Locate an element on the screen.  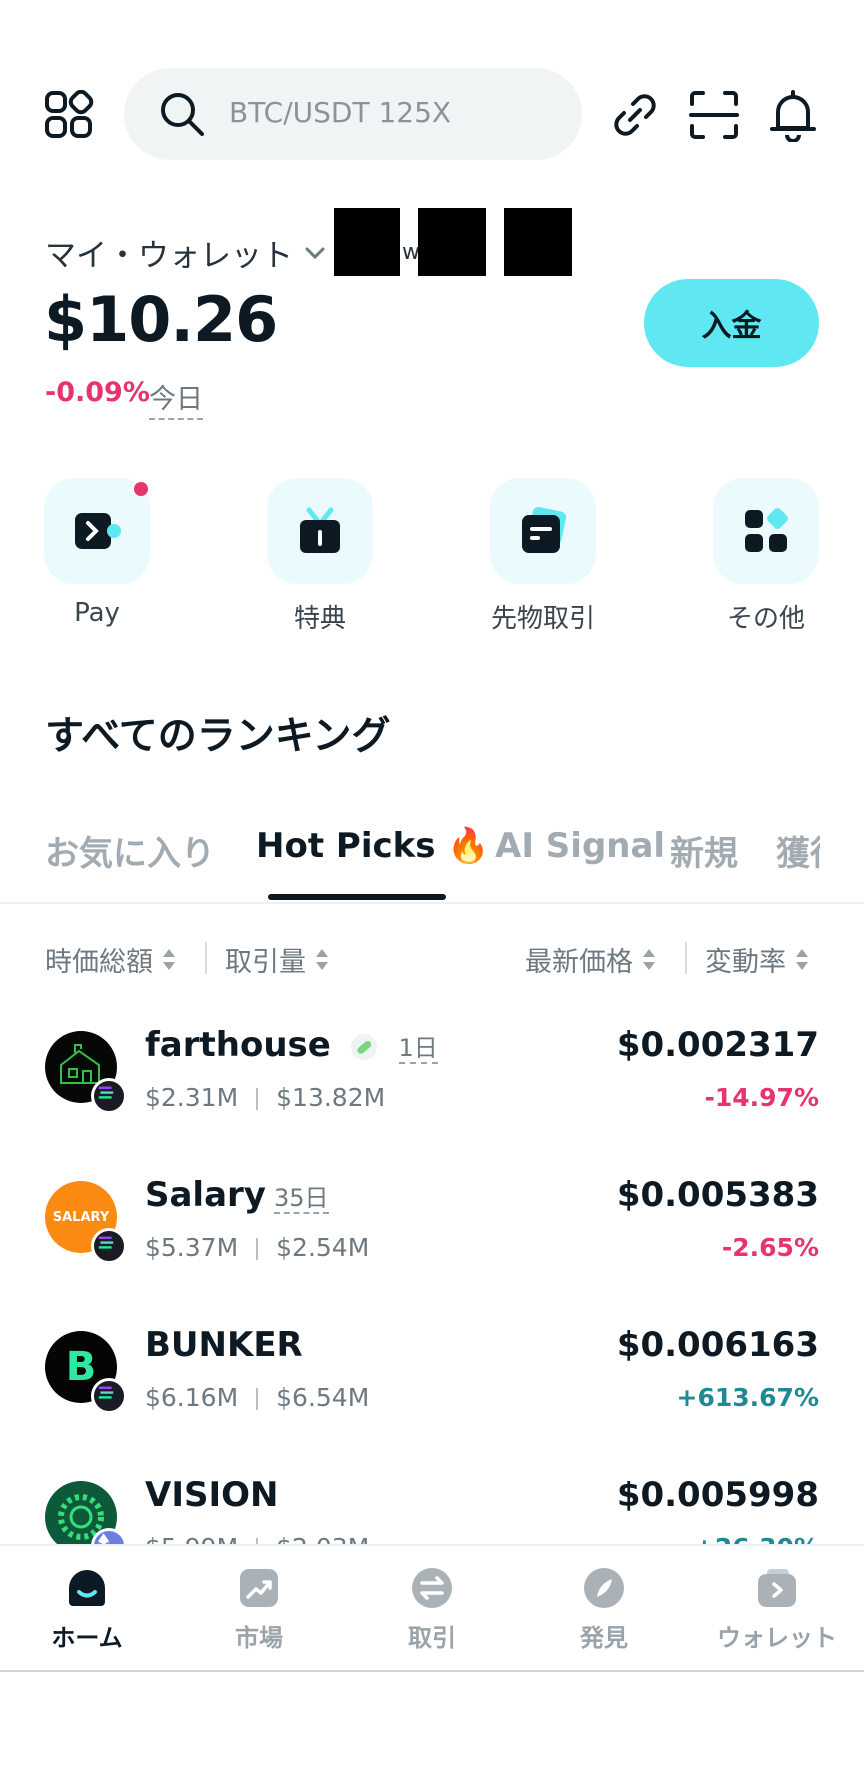
wallet-icon is located at coordinates (777, 1588).